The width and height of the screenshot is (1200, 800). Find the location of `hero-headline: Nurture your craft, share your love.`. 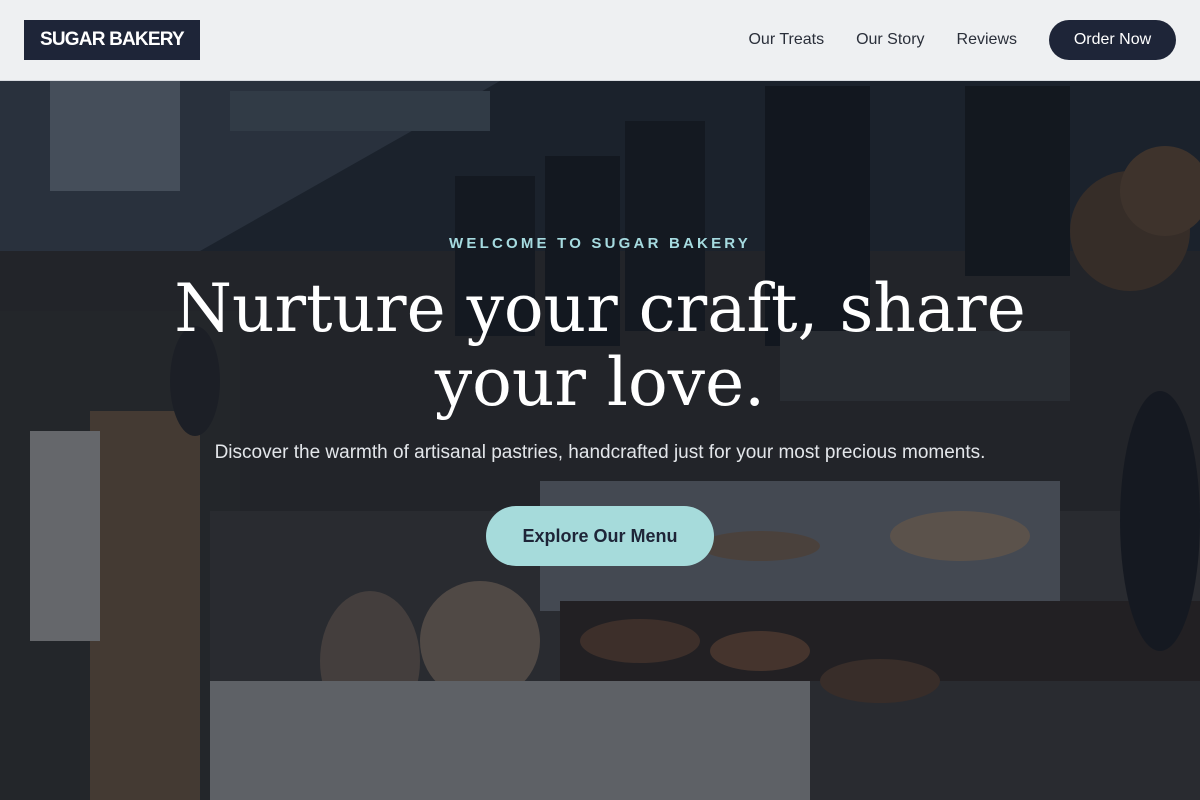

hero-headline: Nurture your craft, share your love. is located at coordinates (600, 345).